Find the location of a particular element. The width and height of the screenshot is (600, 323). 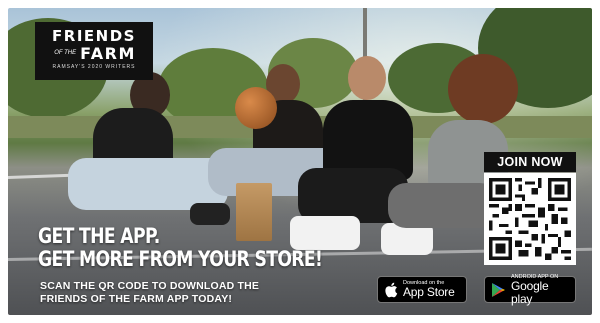

scan-instructions-line-2: Friends of the Farm app today! is located at coordinates (136, 299).